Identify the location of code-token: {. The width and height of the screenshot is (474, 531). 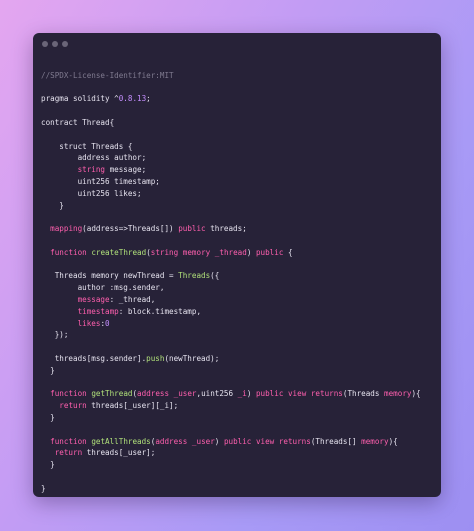
(288, 252).